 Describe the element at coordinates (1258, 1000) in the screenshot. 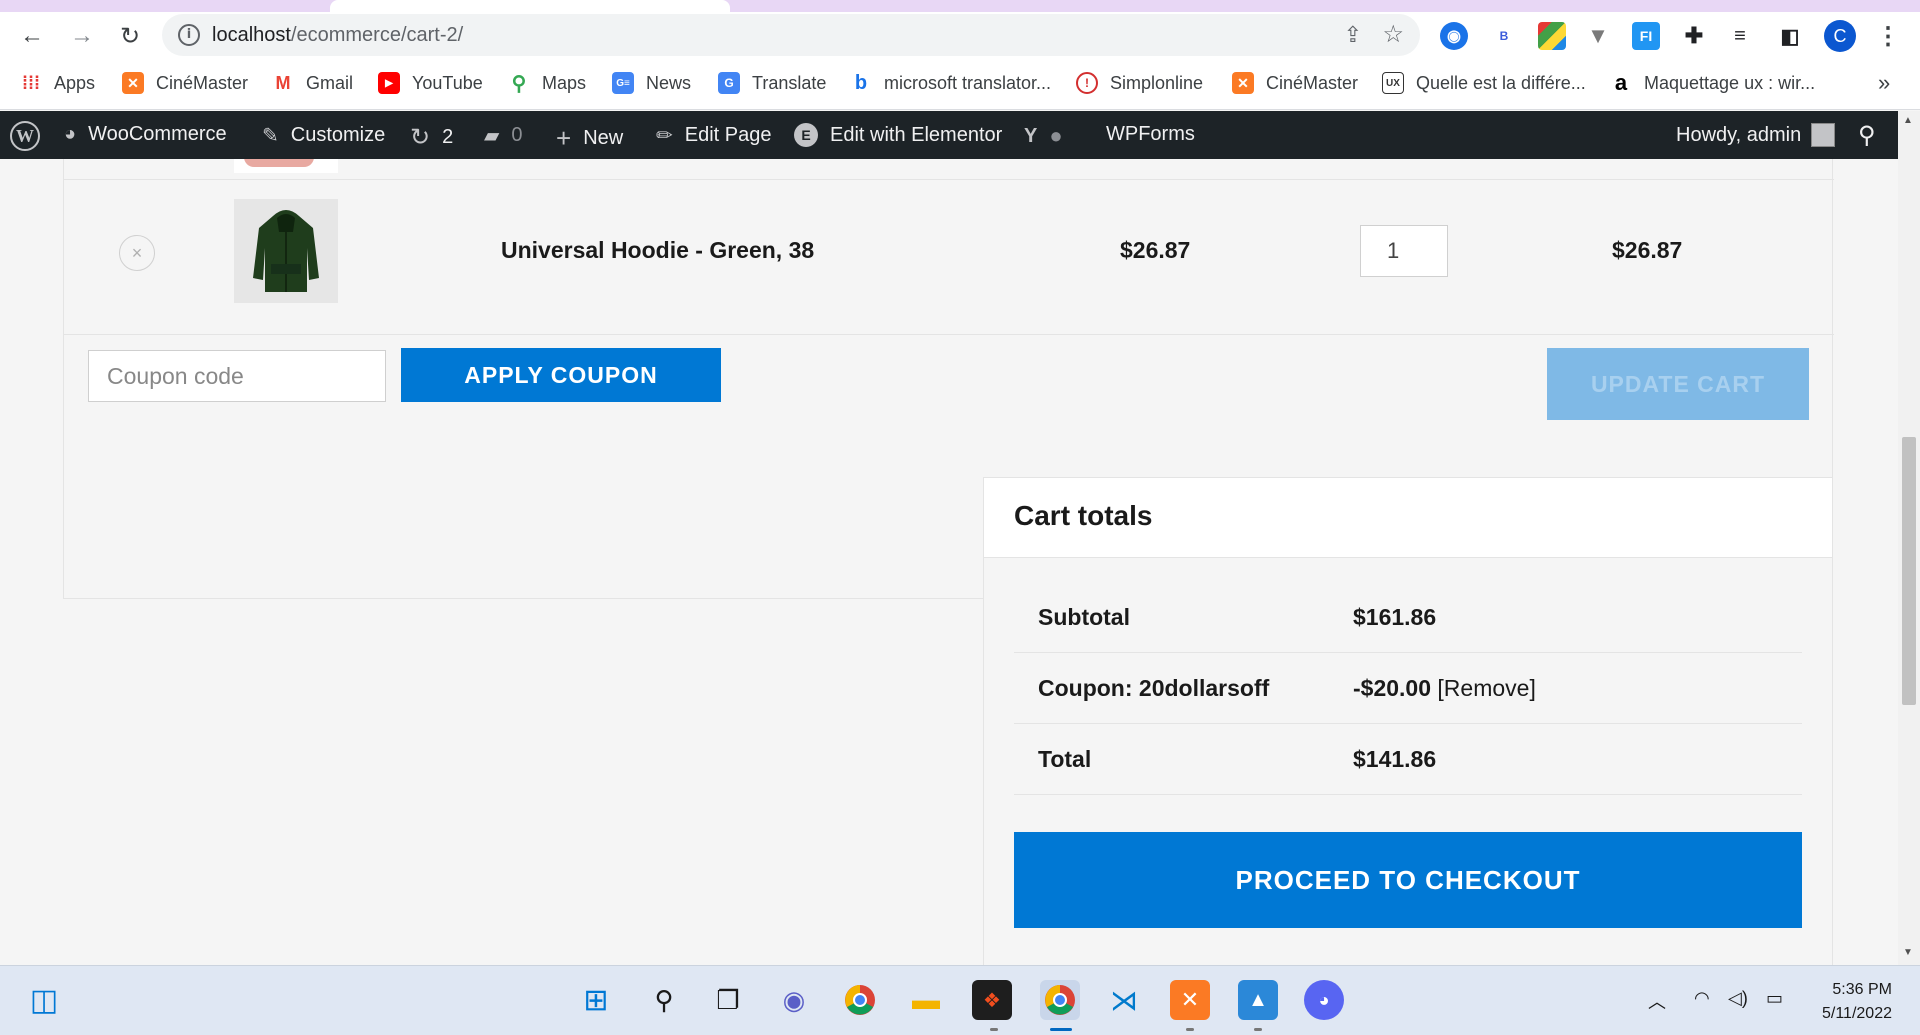

I see `photos-icon: ▲` at that location.